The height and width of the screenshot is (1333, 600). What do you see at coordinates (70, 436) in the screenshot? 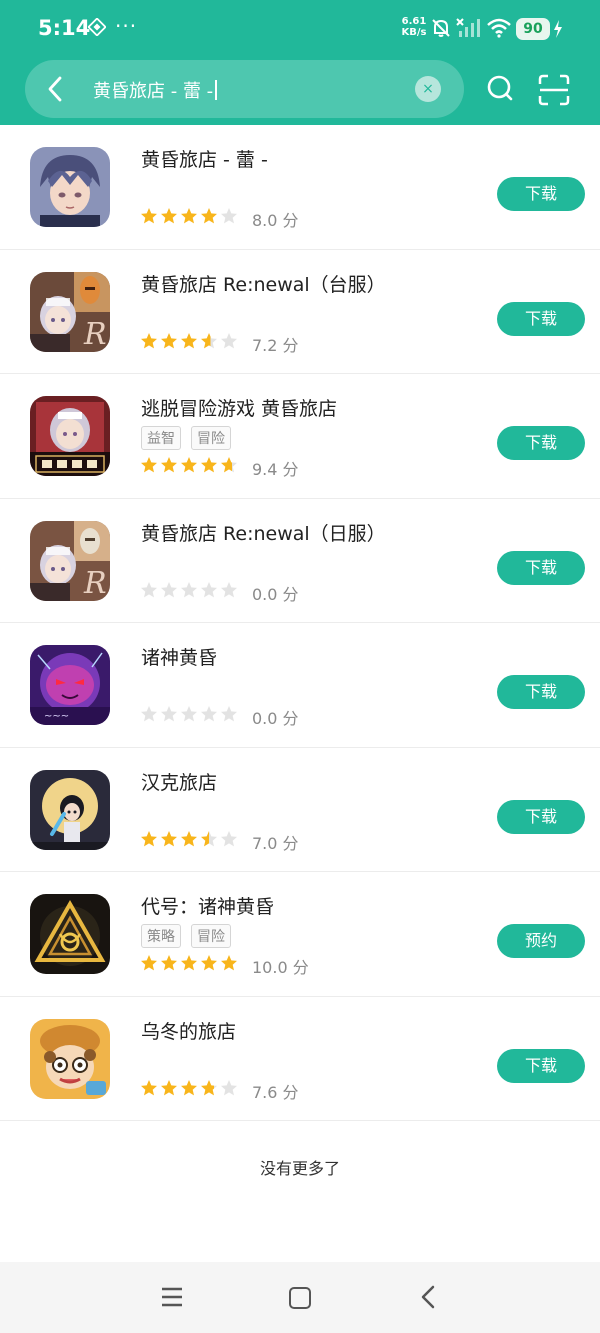
I see `twilight-hotel-icon` at bounding box center [70, 436].